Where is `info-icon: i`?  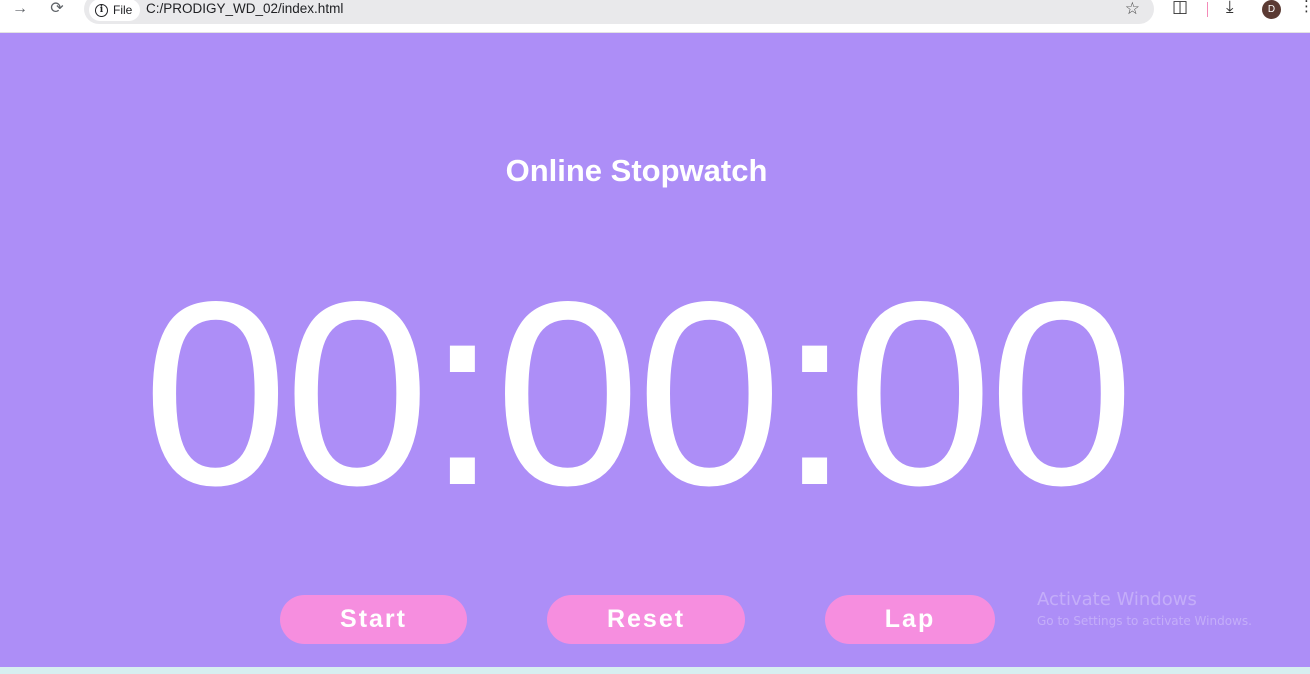 info-icon: i is located at coordinates (101, 10).